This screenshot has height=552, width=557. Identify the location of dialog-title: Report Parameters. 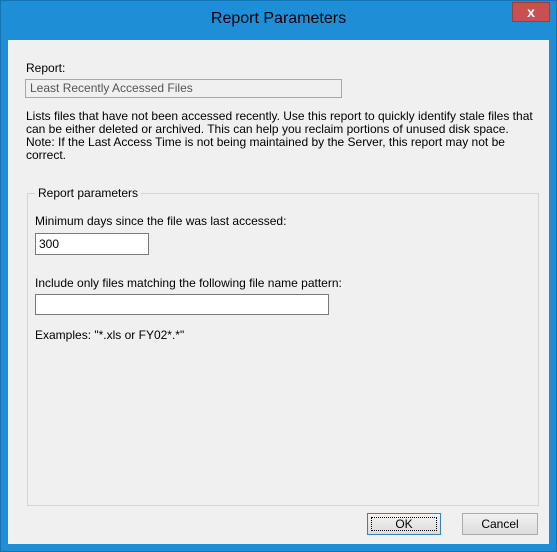
(278, 18).